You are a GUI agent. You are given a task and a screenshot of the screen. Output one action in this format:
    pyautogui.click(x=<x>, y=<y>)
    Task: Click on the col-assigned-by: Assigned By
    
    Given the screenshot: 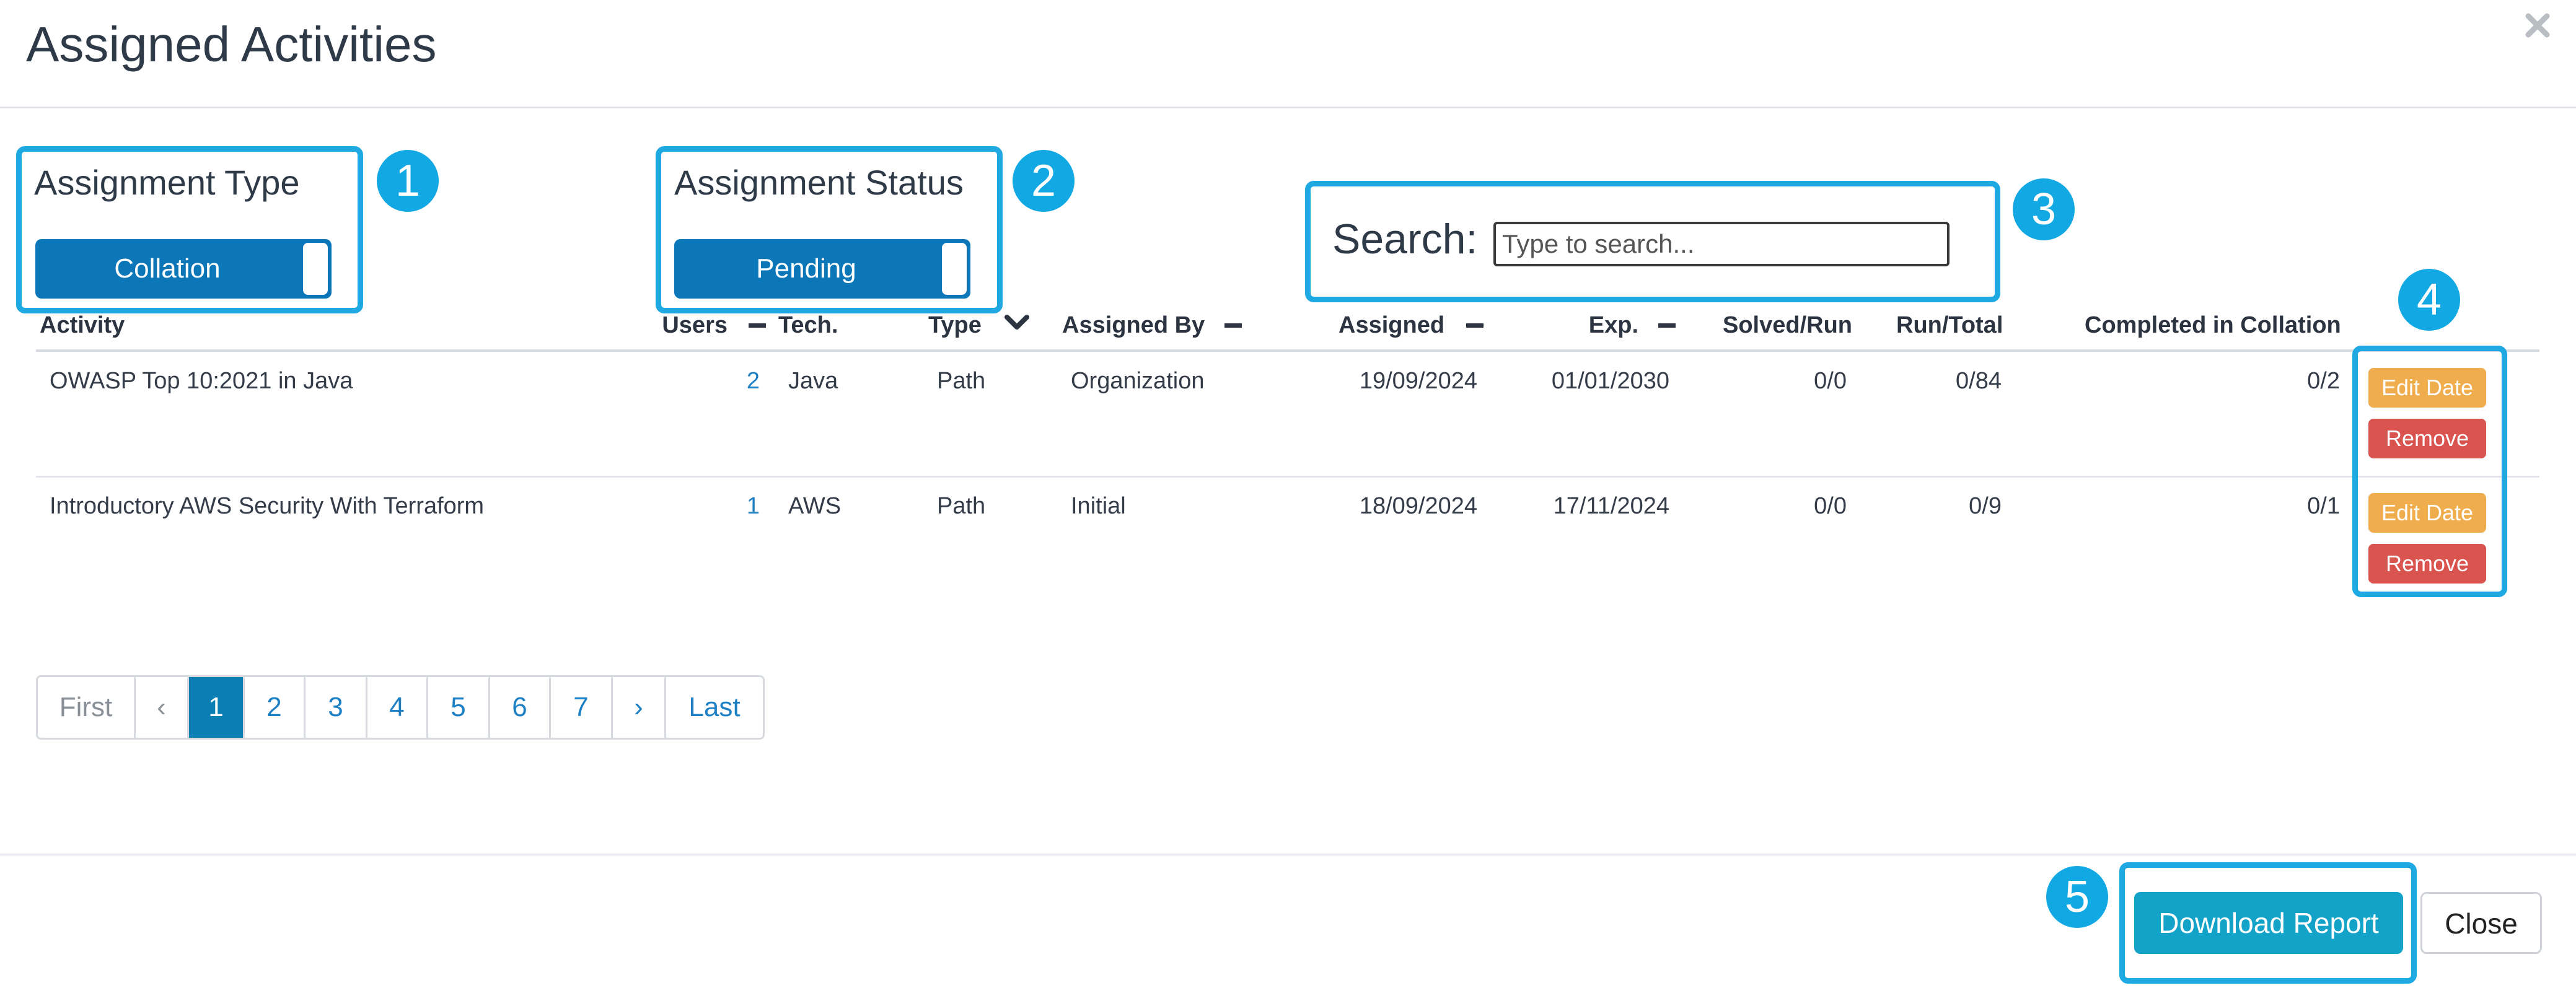 What is the action you would take?
    pyautogui.click(x=1133, y=325)
    